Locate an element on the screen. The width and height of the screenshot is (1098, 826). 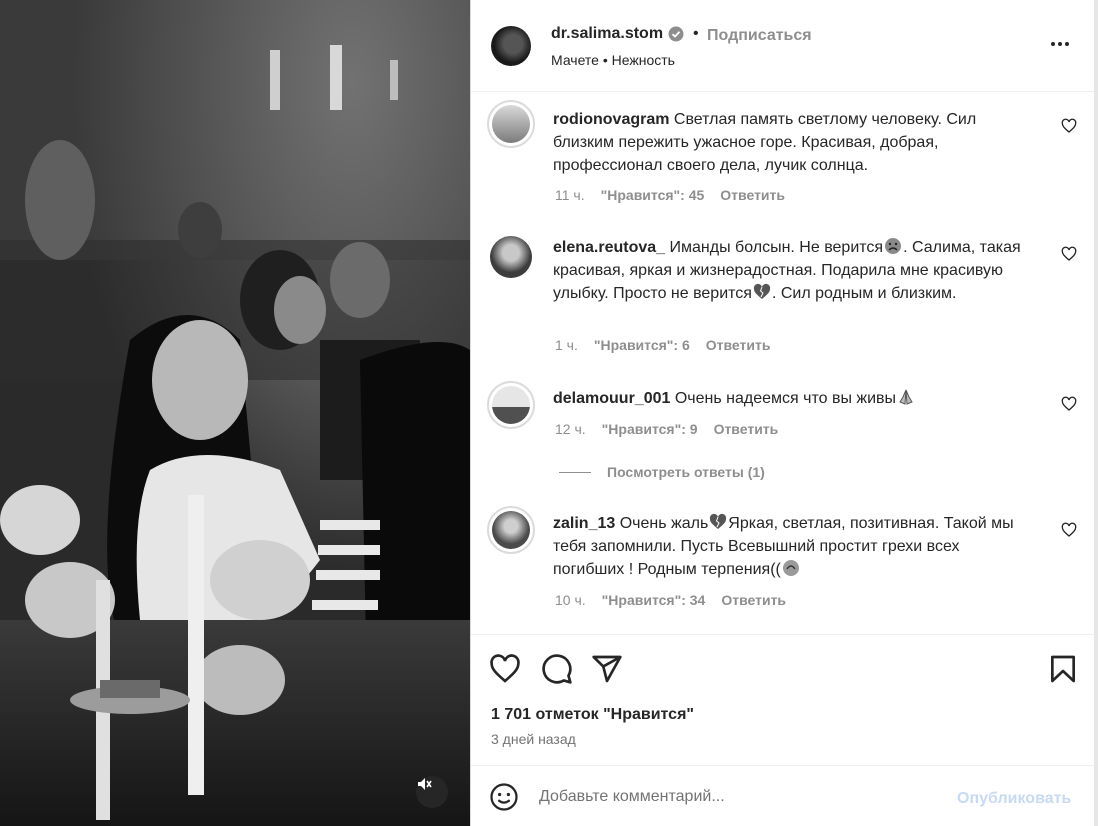
comment-content: Иманды болсын. Не верится is located at coordinates (776, 247).